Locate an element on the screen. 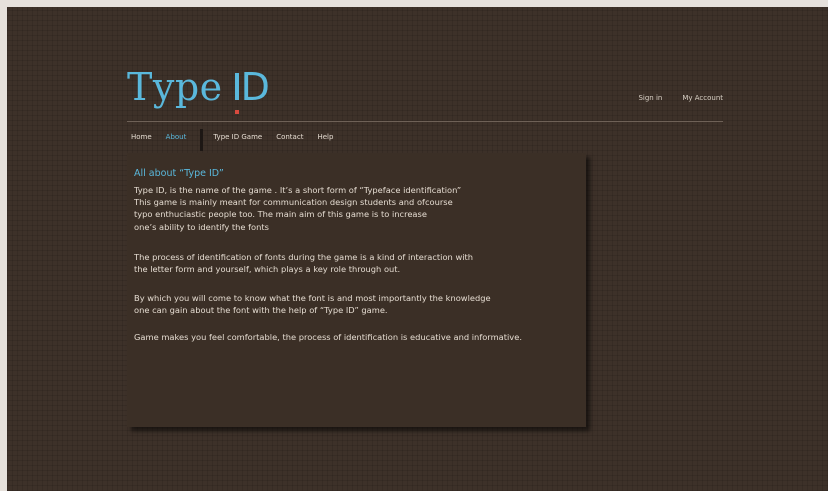 The image size is (828, 491). logo-i-bar is located at coordinates (236, 86).